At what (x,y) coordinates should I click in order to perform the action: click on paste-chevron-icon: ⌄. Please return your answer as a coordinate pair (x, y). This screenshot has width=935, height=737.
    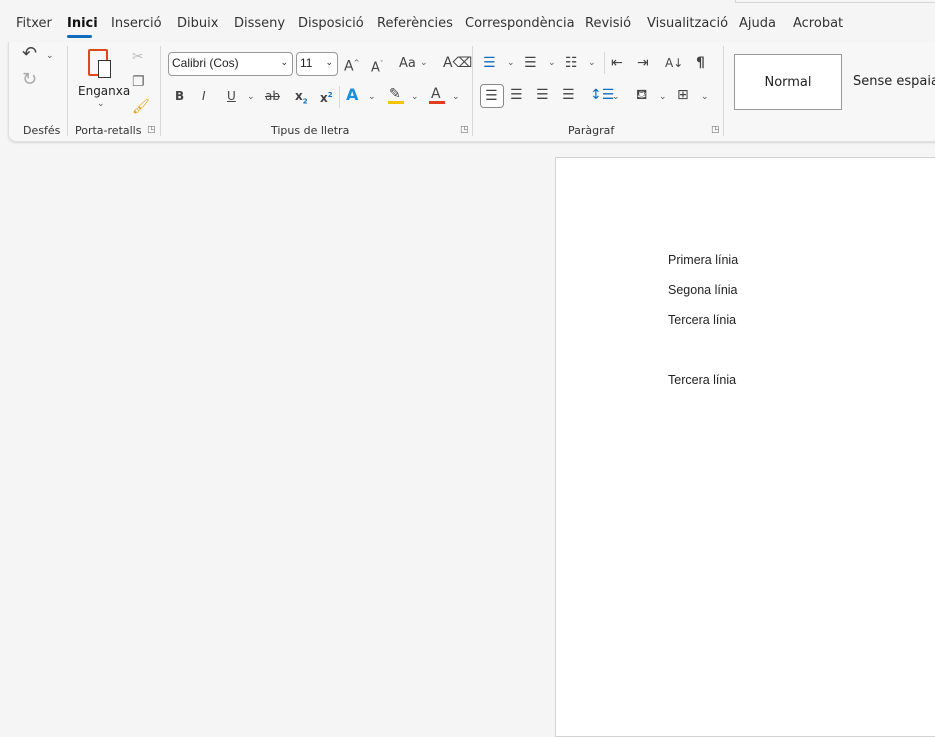
    Looking at the image, I should click on (101, 104).